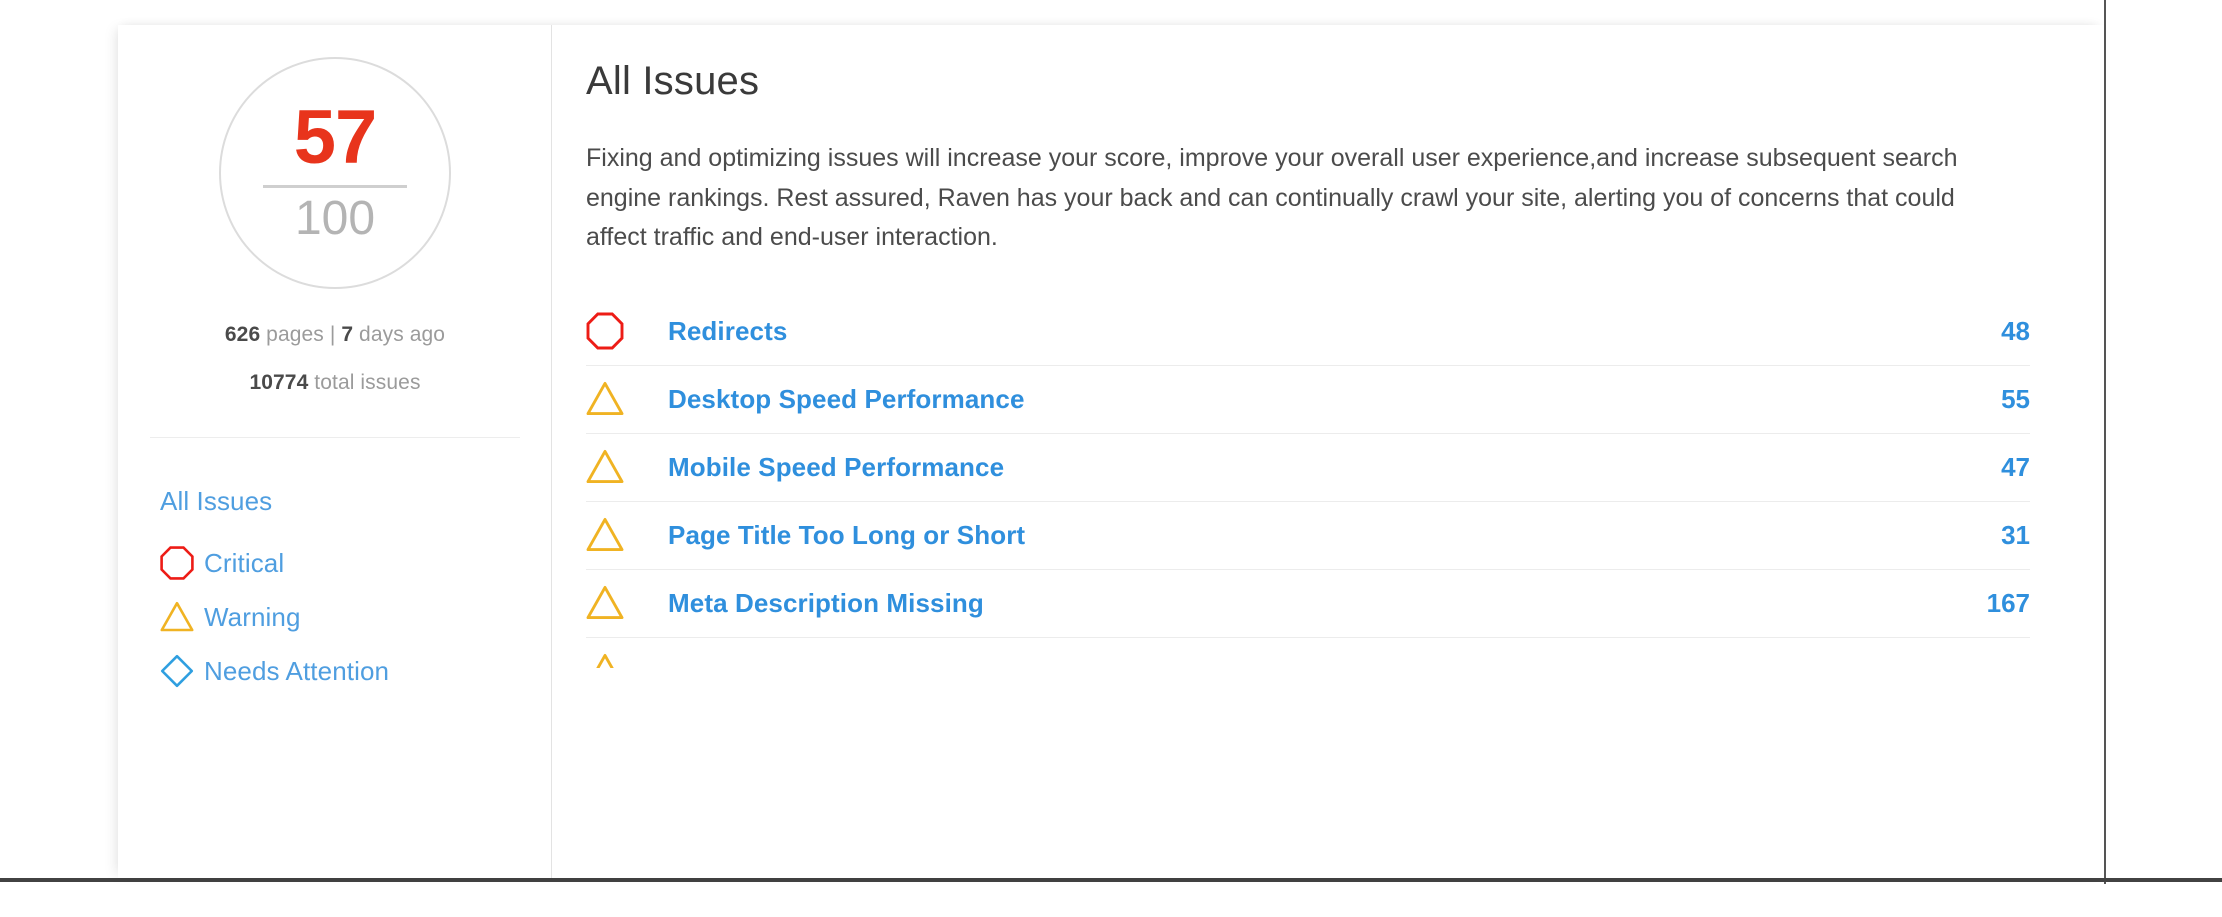 The width and height of the screenshot is (2222, 917). What do you see at coordinates (297, 670) in the screenshot?
I see `sidebar-item-label: Needs Attention` at bounding box center [297, 670].